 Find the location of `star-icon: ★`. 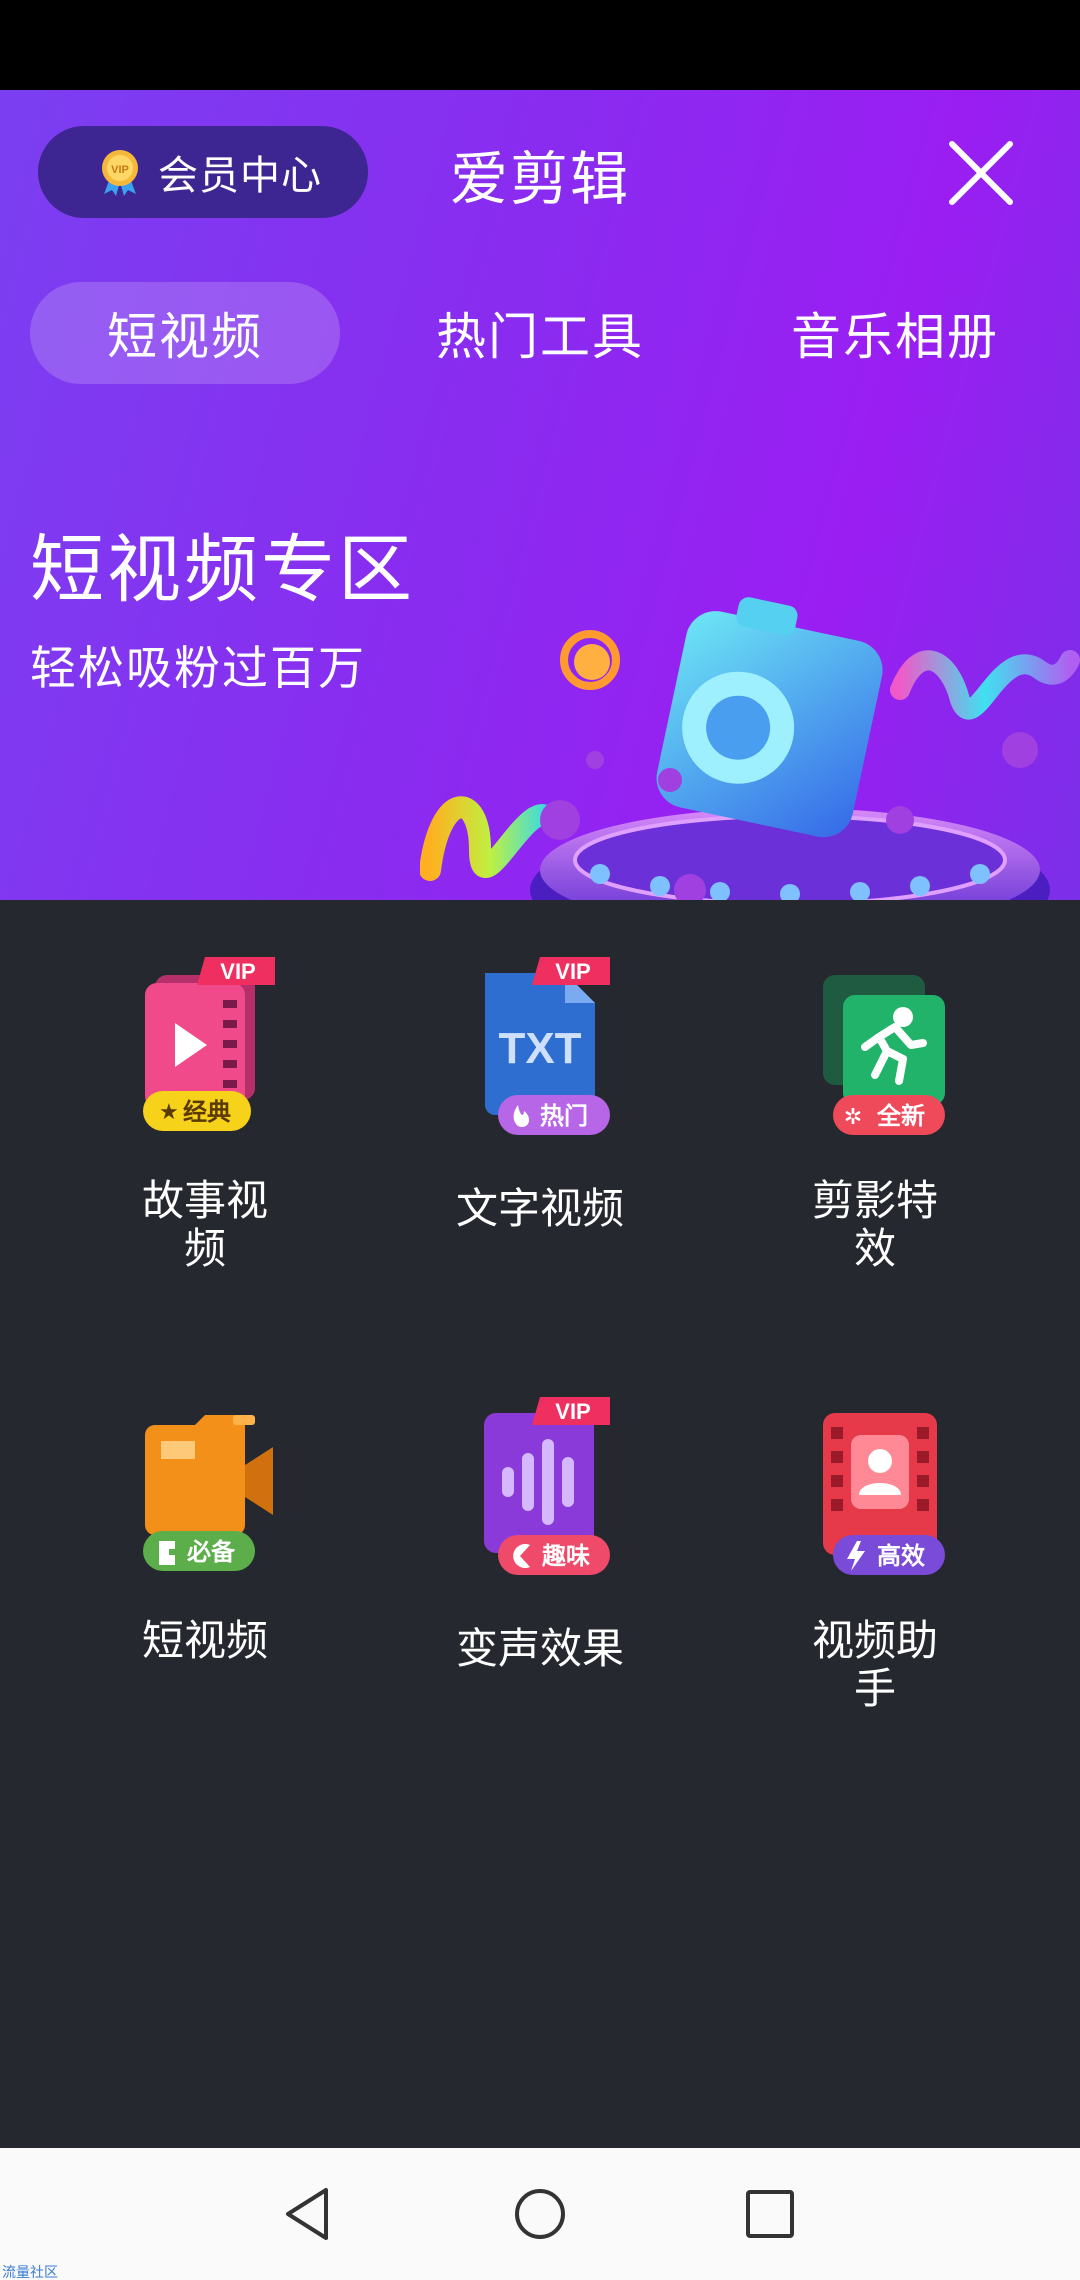

star-icon: ★ is located at coordinates (169, 1112).